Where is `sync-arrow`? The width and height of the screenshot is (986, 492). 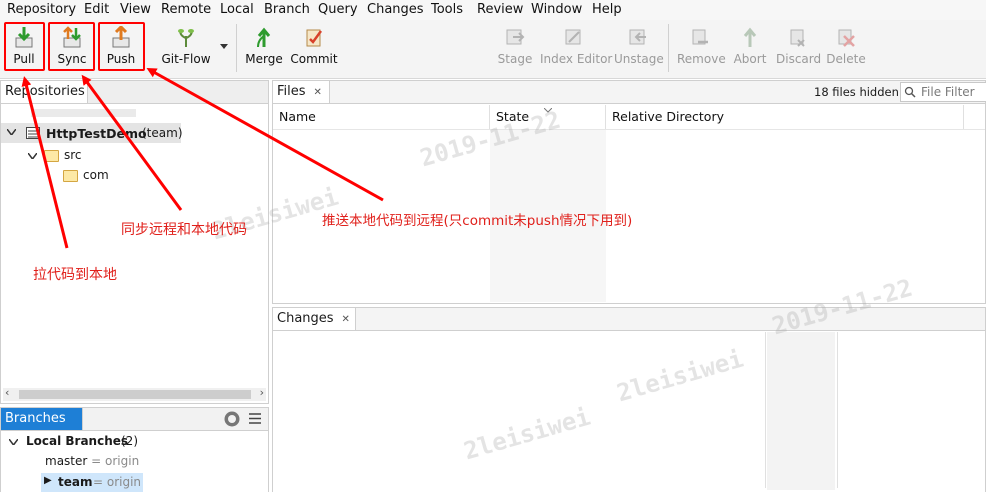 sync-arrow is located at coordinates (132, 142).